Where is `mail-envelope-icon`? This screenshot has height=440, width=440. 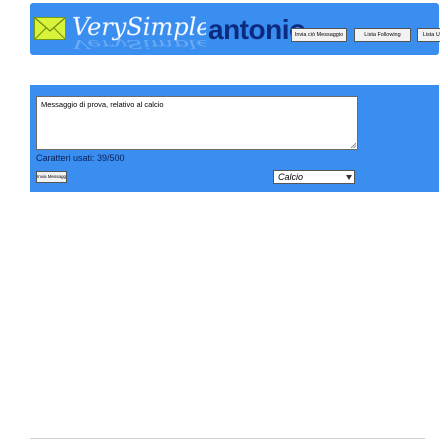
mail-envelope-icon is located at coordinates (50, 28).